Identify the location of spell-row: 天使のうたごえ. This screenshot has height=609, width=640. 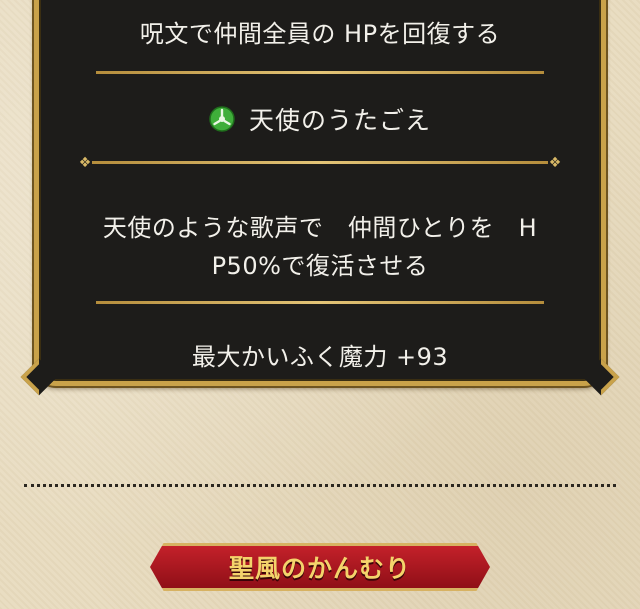
(320, 119).